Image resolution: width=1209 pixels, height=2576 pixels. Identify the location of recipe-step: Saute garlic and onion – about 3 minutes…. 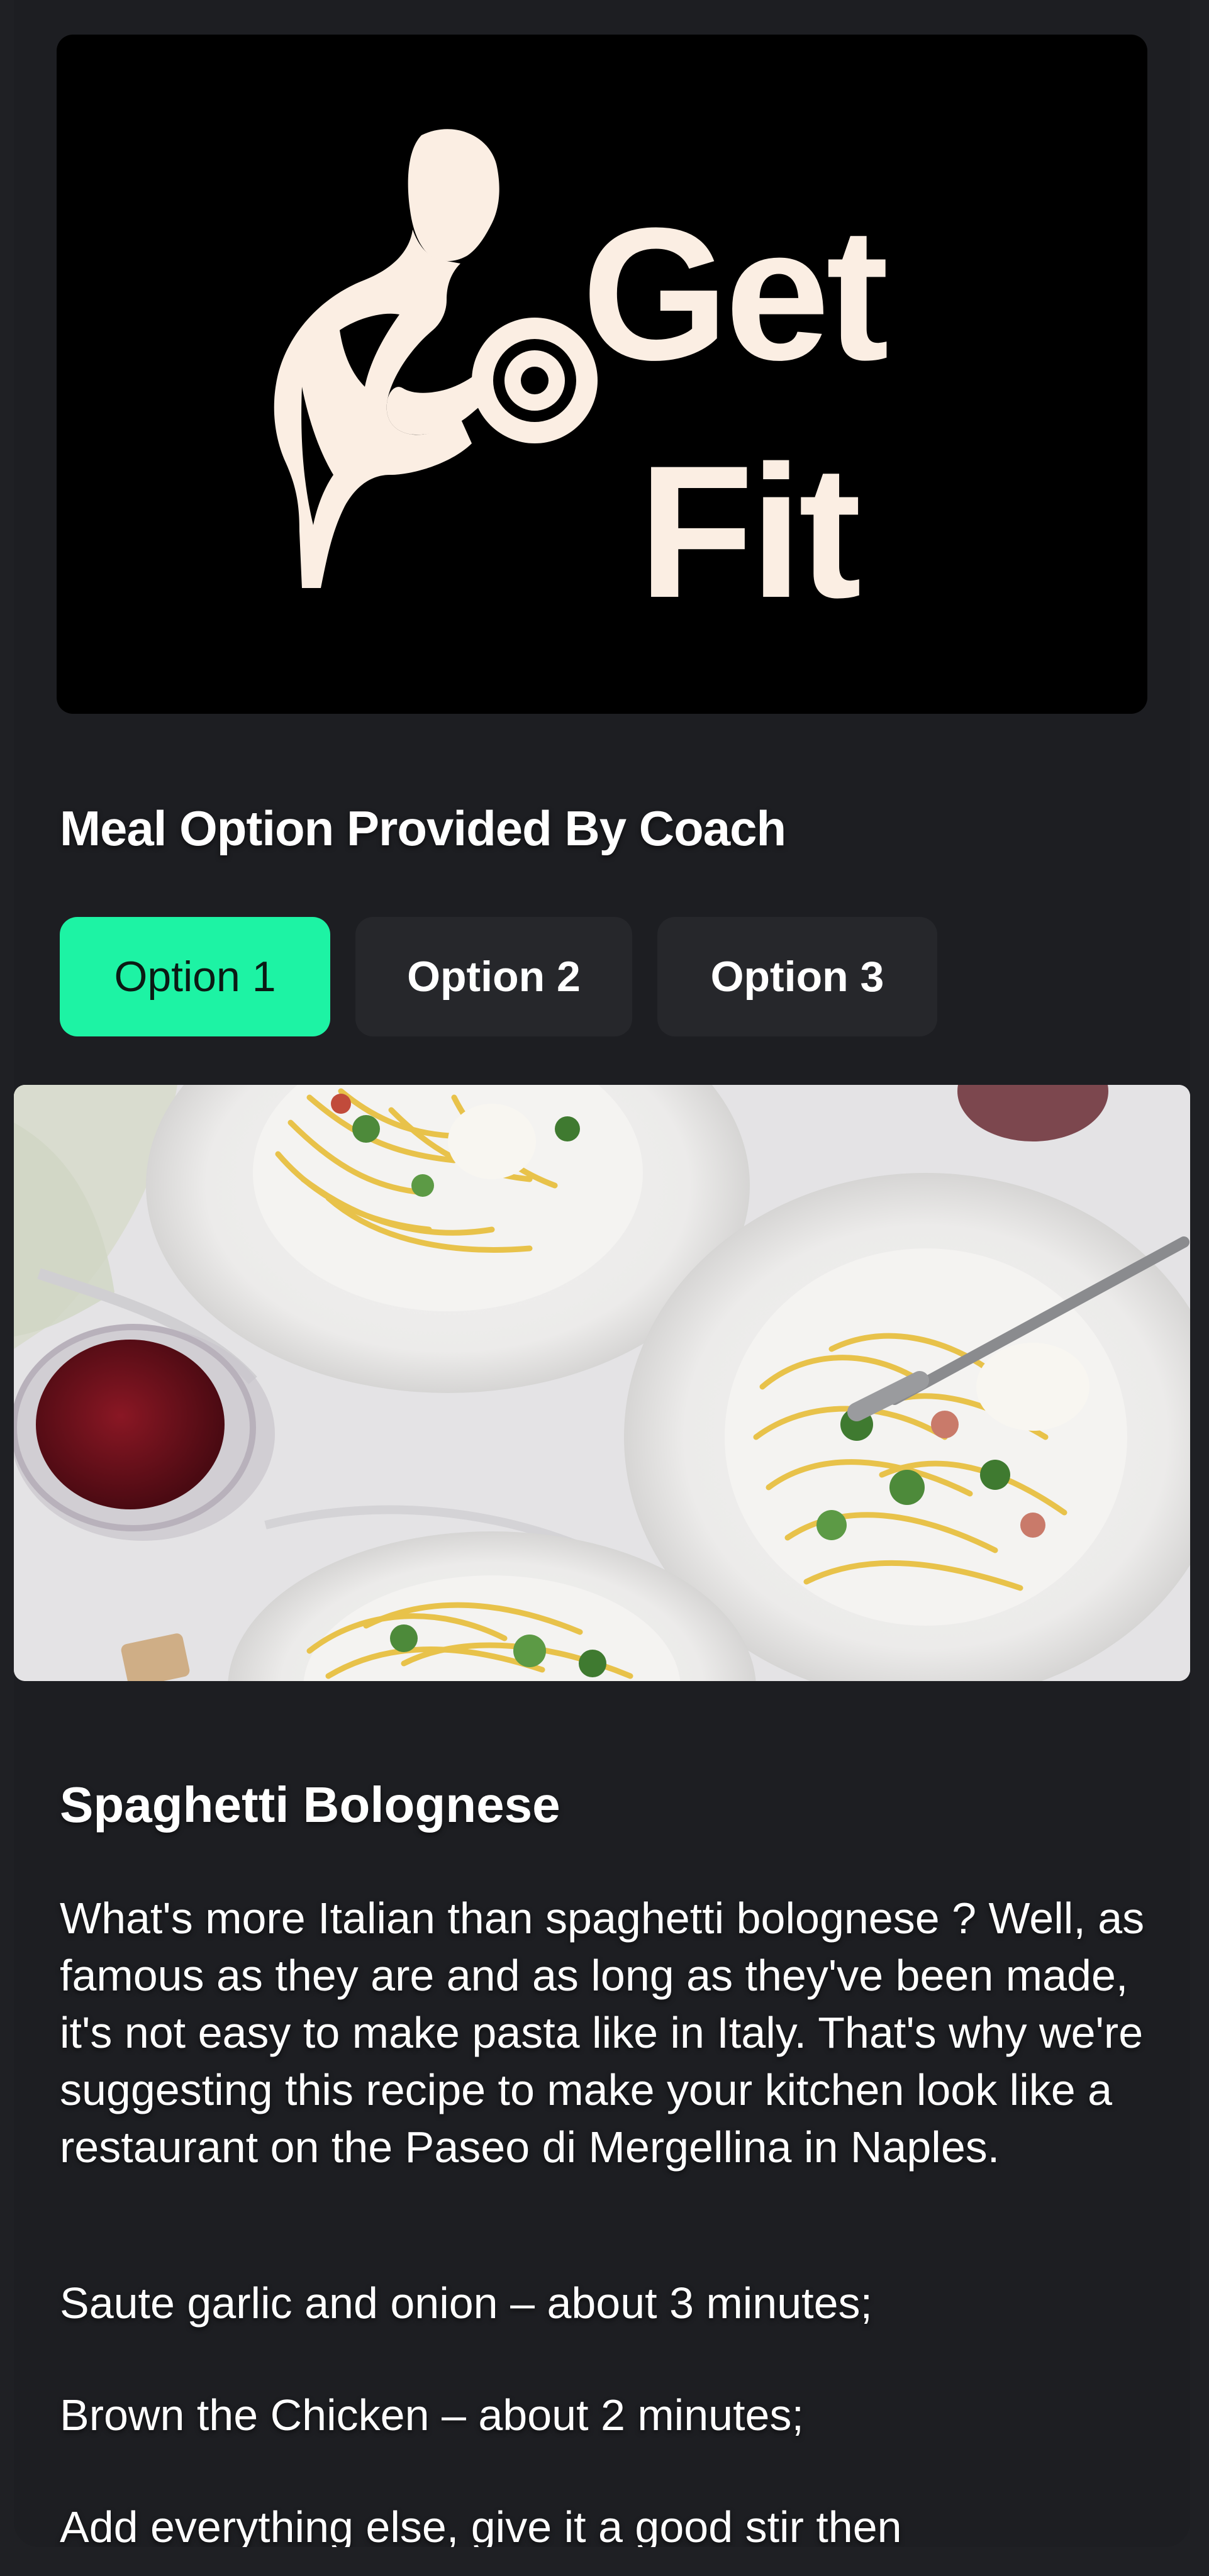
(466, 2303).